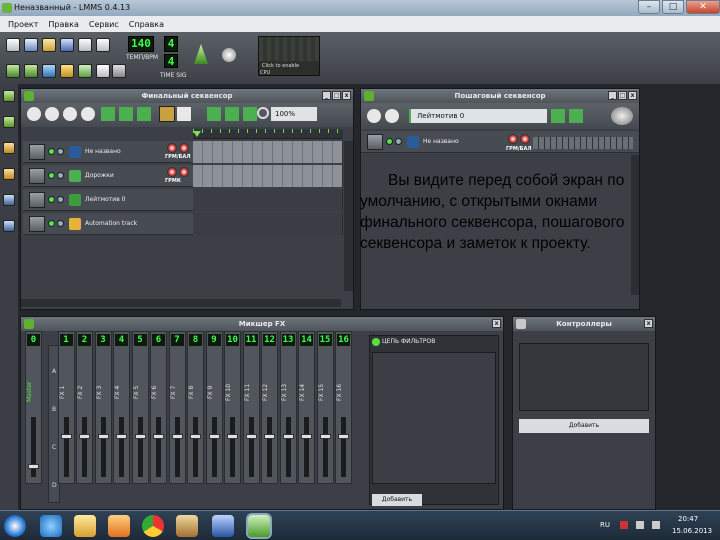 The width and height of the screenshot is (720, 540). I want to click on add-automation-track-icon, so click(144, 114).